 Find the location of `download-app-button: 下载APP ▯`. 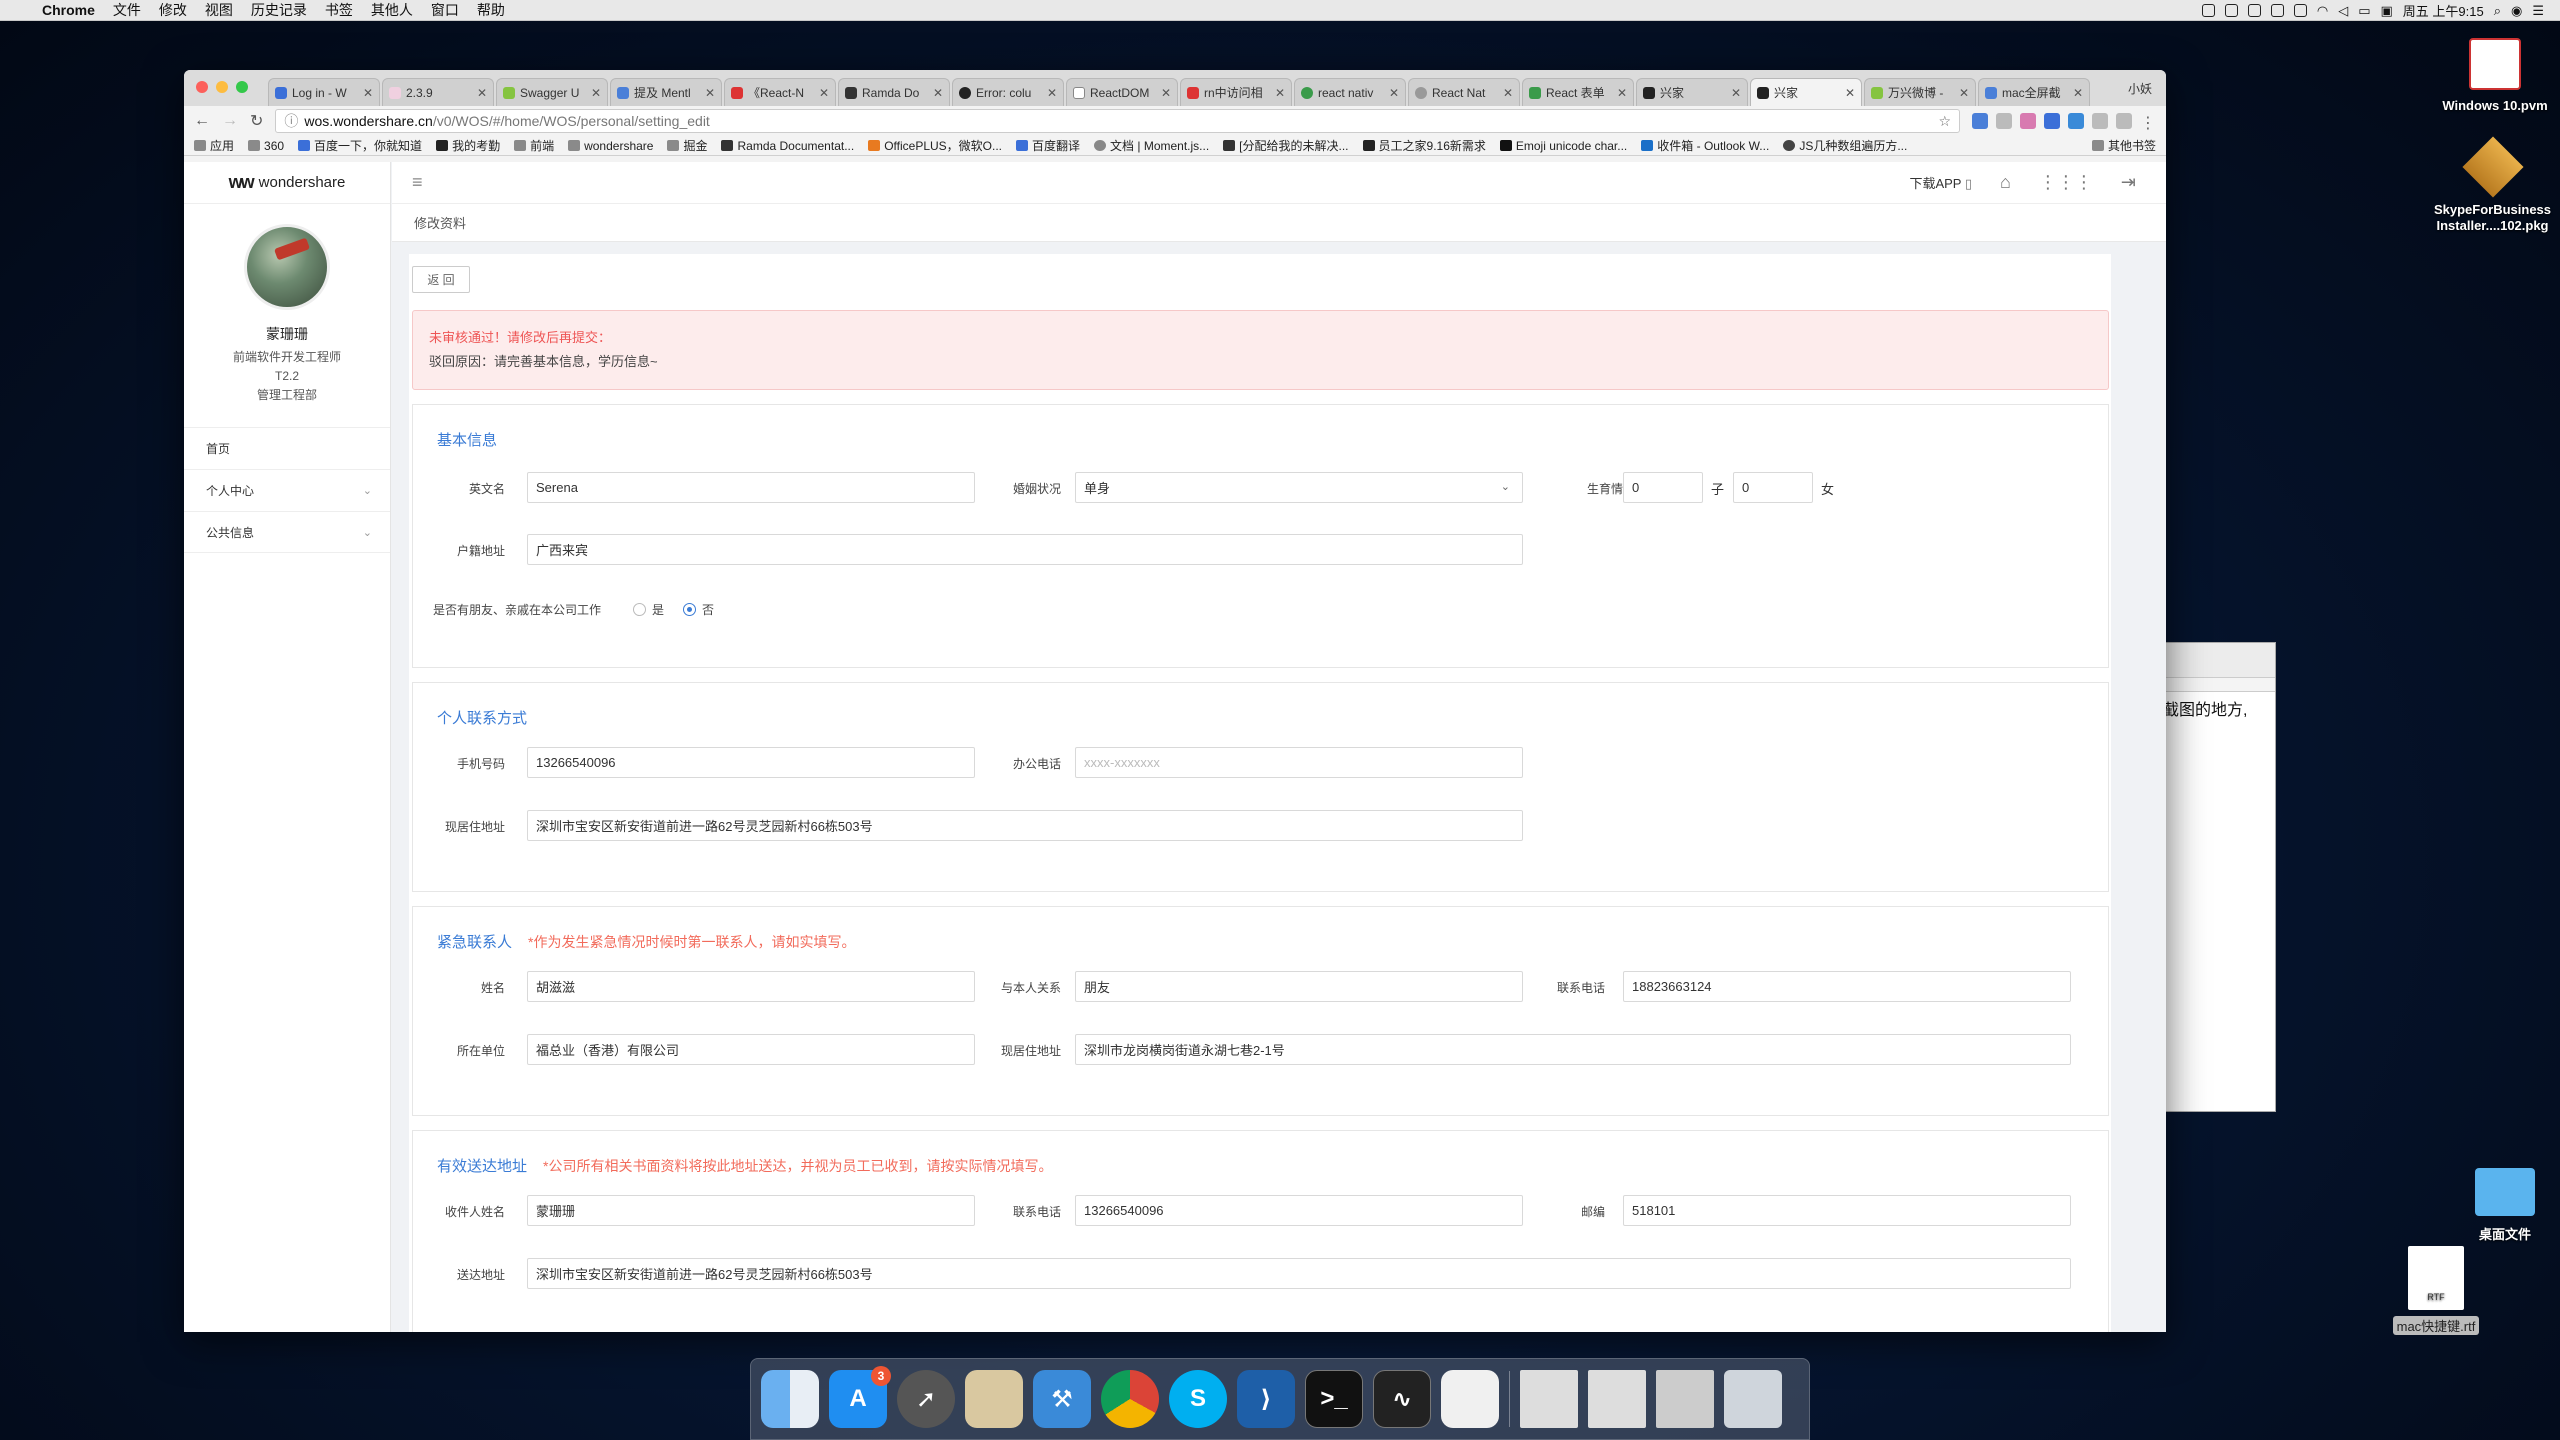

download-app-button: 下载APP ▯ is located at coordinates (1940, 182).